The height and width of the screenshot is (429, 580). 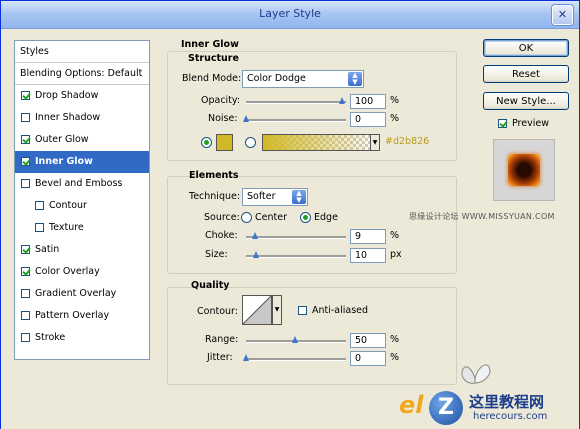 What do you see at coordinates (396, 254) in the screenshot?
I see `size-unit: px` at bounding box center [396, 254].